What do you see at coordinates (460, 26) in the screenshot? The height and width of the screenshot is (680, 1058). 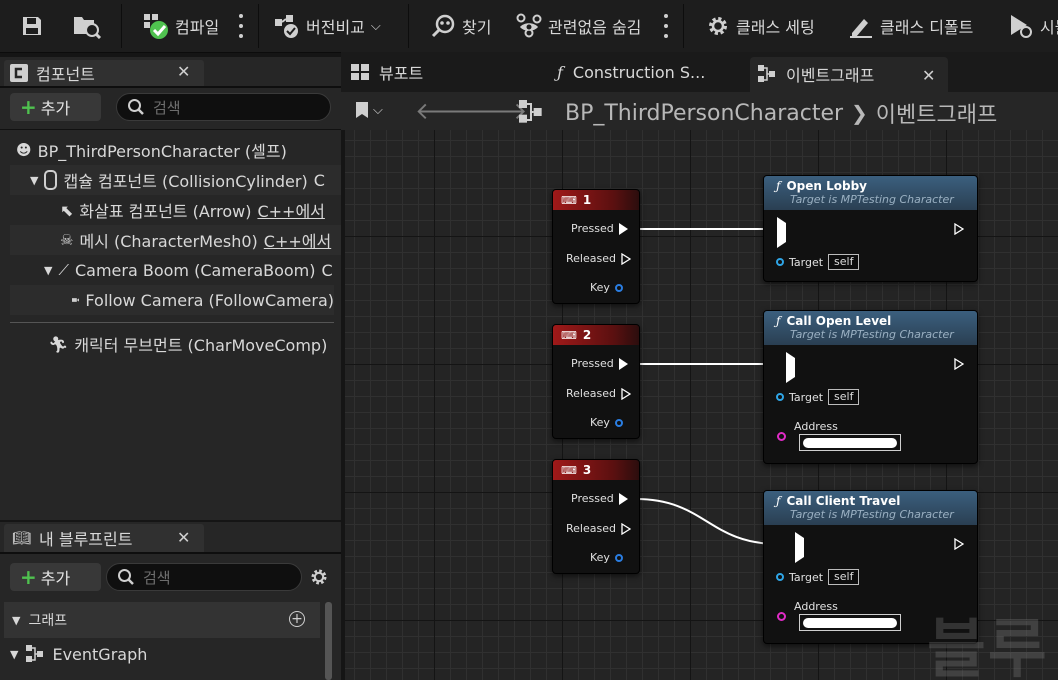 I see `find-button: 찾기` at bounding box center [460, 26].